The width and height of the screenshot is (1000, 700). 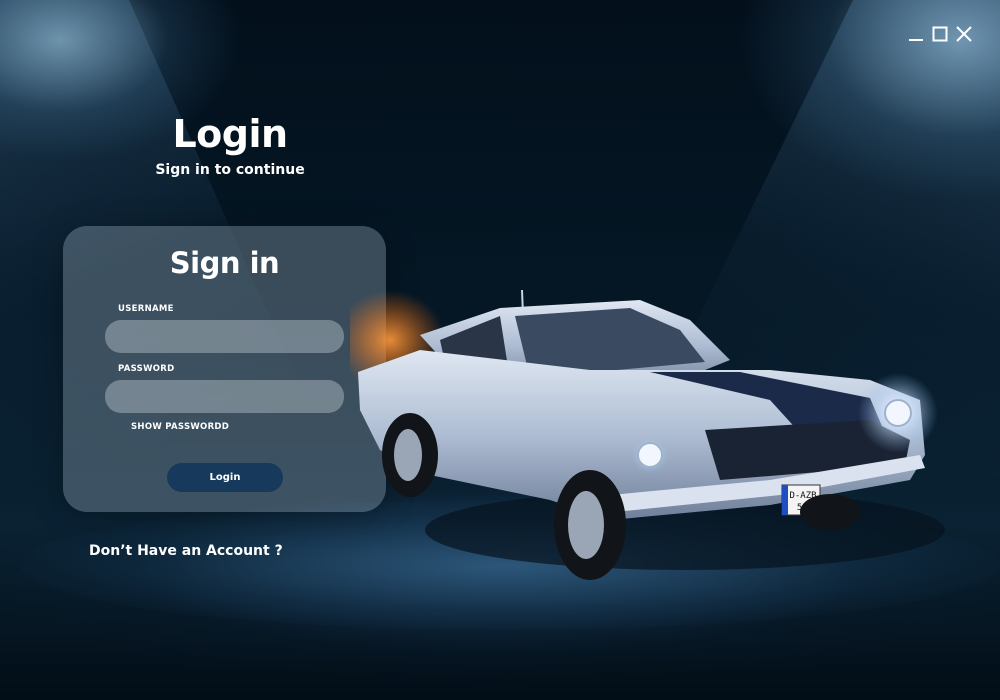 I want to click on signup-link: Don’t Have an Account ?, so click(x=186, y=551).